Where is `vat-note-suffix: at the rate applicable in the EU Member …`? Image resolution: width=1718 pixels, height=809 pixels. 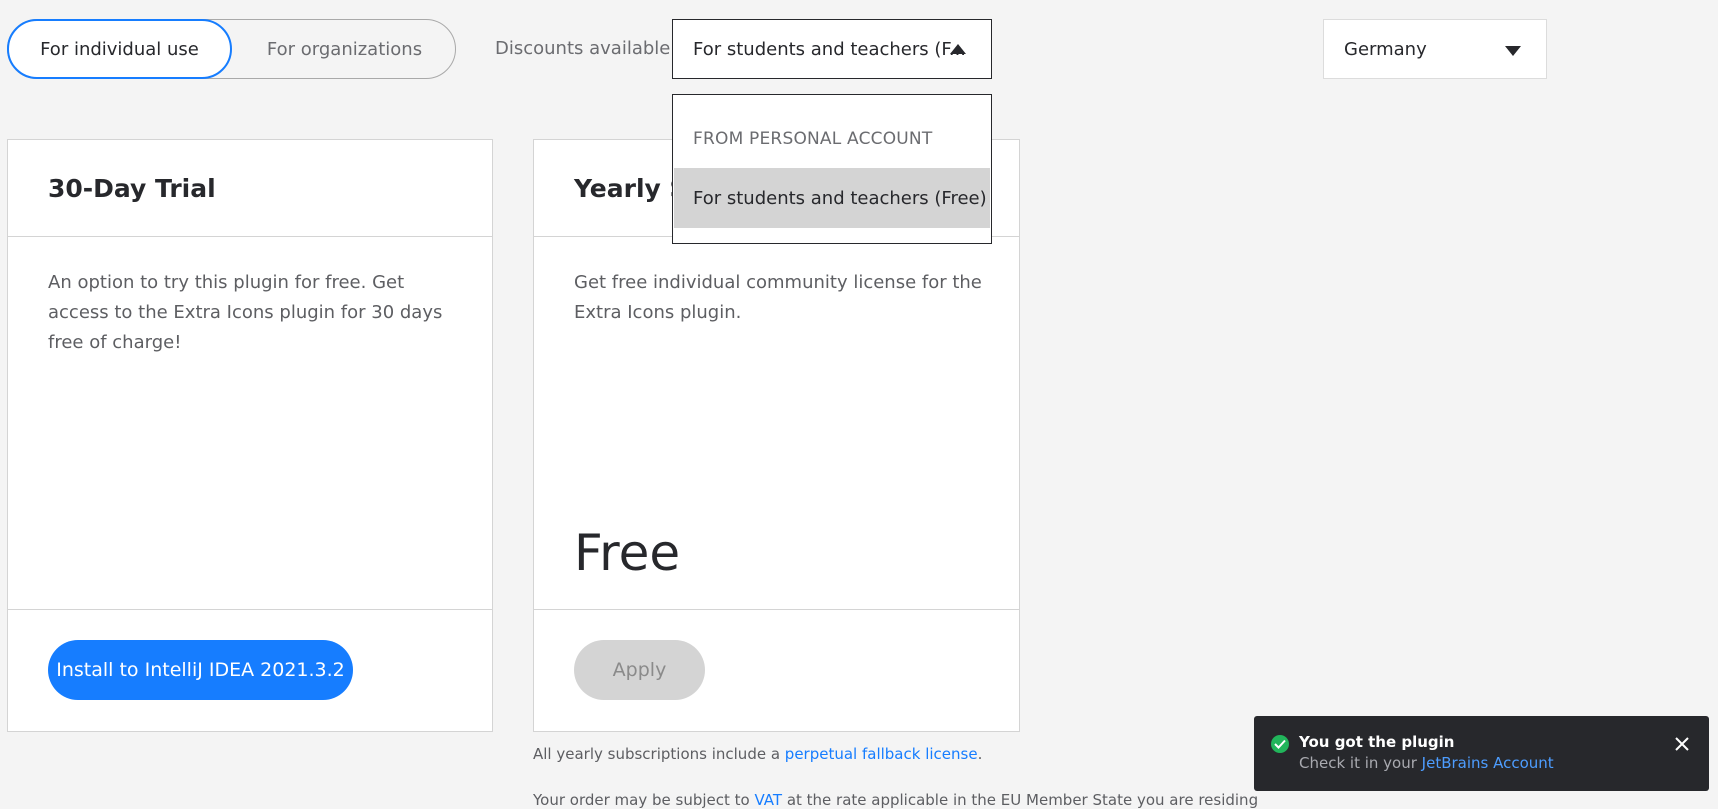
vat-note-suffix: at the rate applicable in the EU Member … is located at coordinates (1020, 800).